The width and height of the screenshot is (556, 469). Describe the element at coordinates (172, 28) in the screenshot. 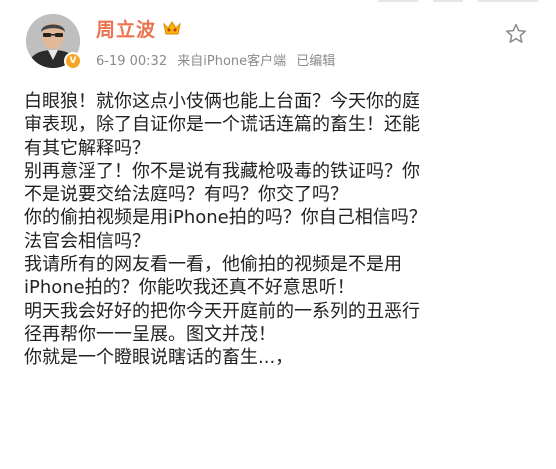

I see `vip-crown-icon` at that location.